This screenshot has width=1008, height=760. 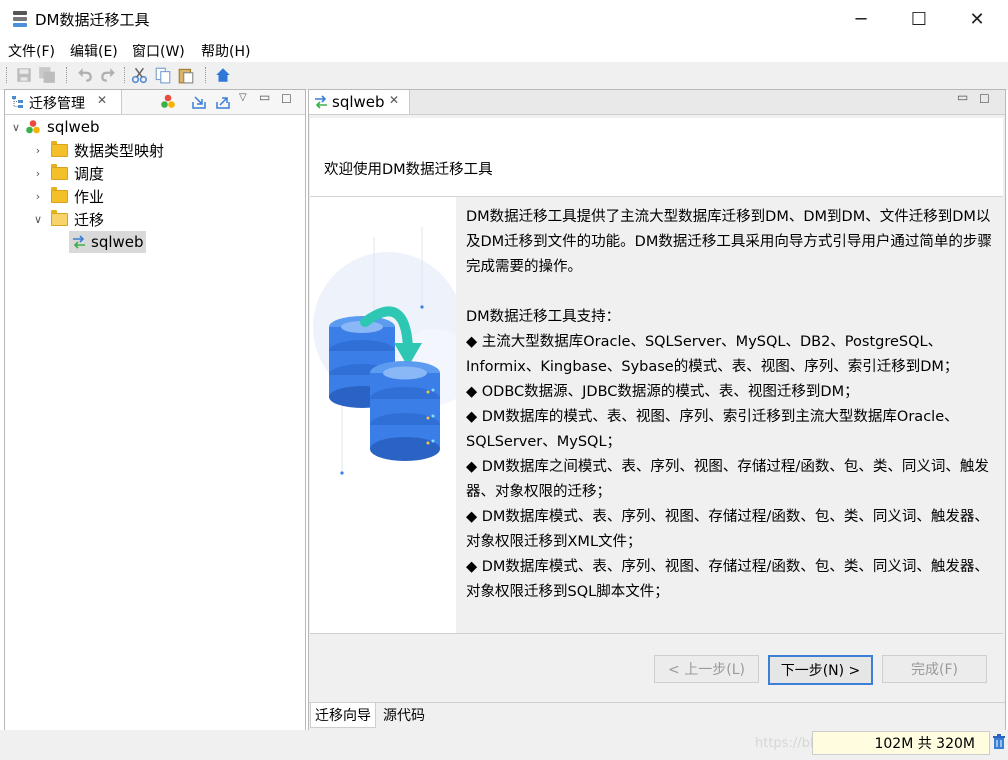 What do you see at coordinates (73, 127) in the screenshot?
I see `tree-root-label: sqlweb` at bounding box center [73, 127].